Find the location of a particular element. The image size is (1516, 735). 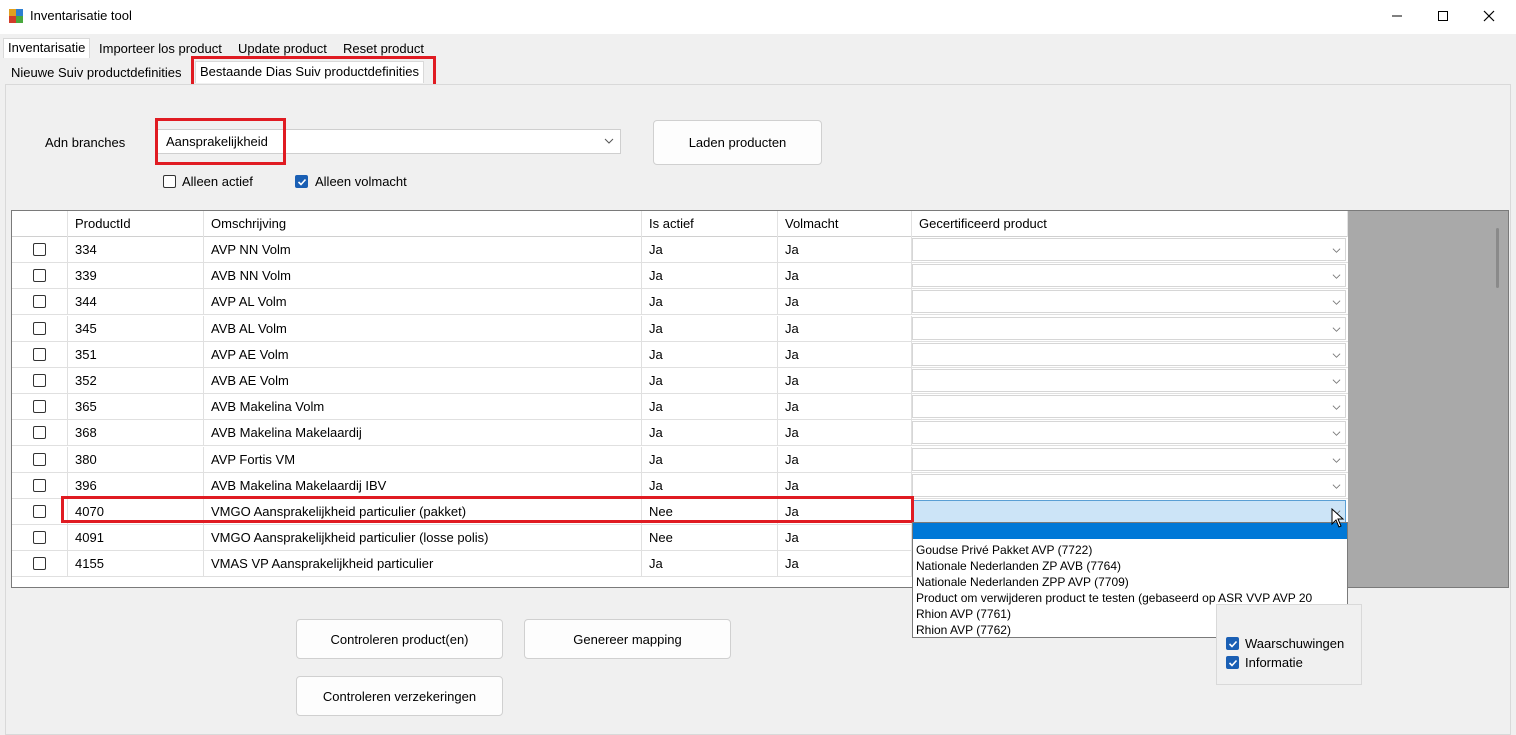

table-row: 396 AVB Makelina Makelaardij IBV Ja Ja is located at coordinates (680, 485).